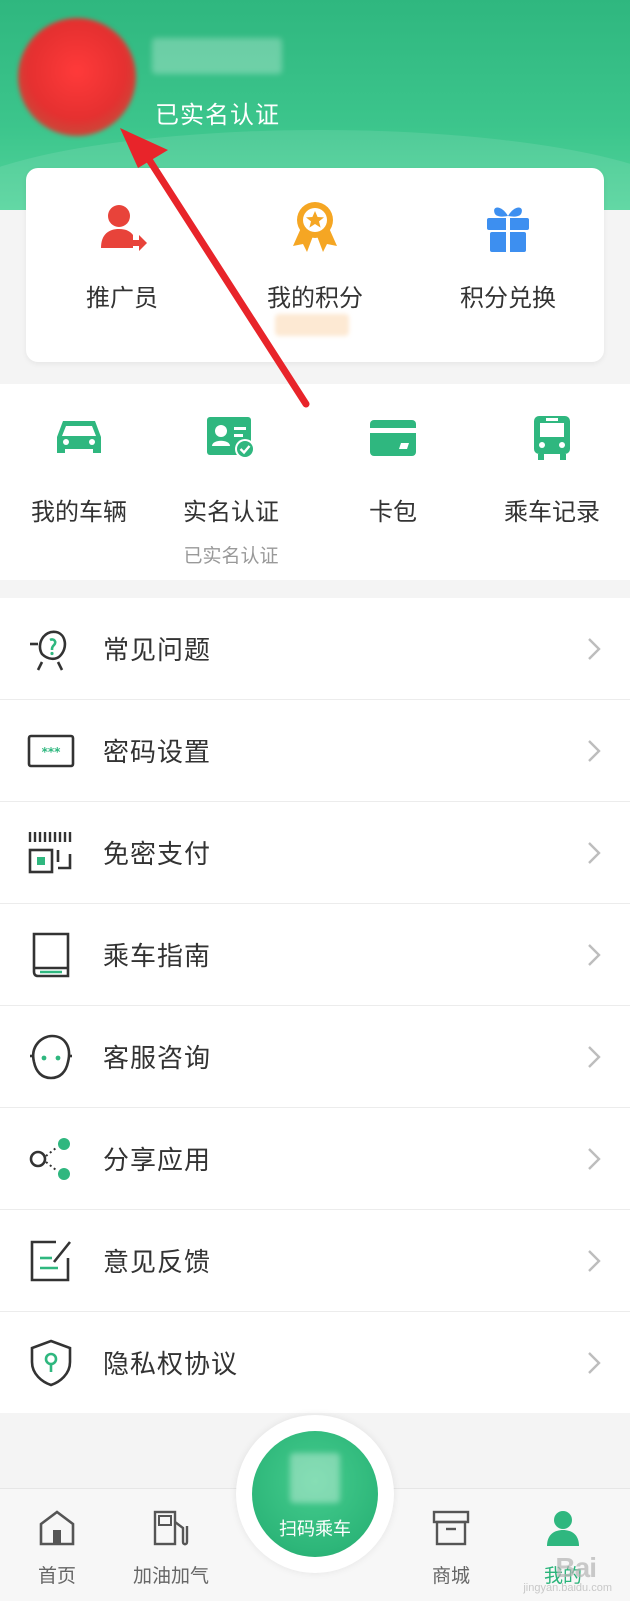 The image size is (630, 1601). What do you see at coordinates (124, 228) in the screenshot?
I see `promoter-icon` at bounding box center [124, 228].